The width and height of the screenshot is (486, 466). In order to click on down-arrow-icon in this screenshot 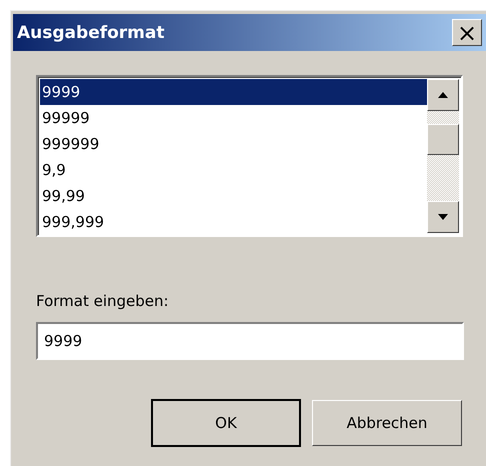, I will do `click(443, 217)`.